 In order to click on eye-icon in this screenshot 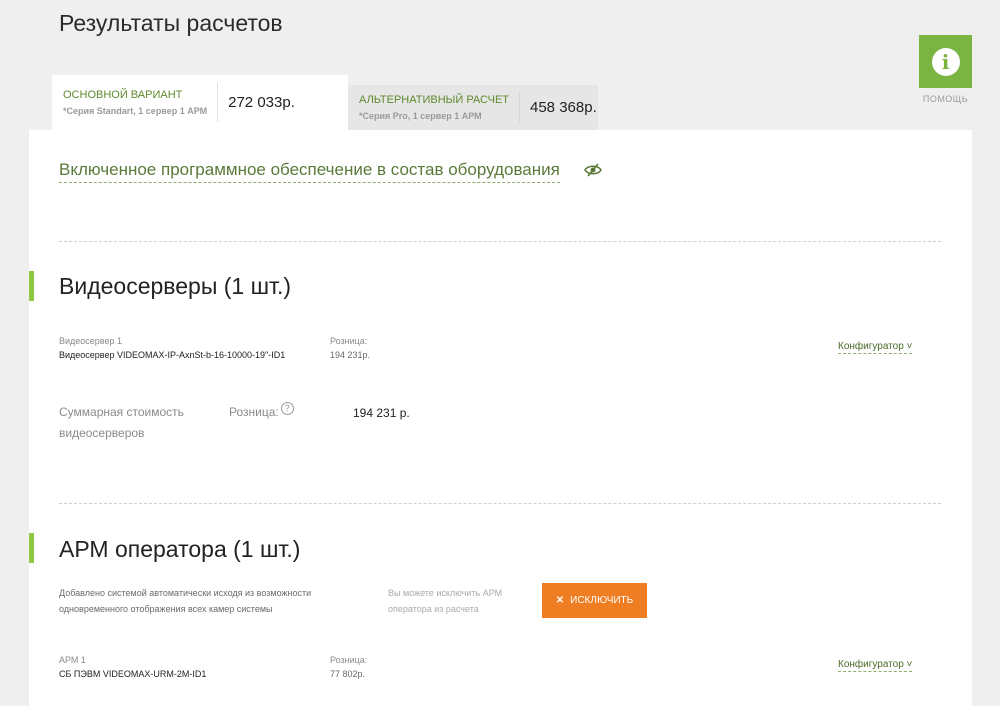, I will do `click(593, 172)`.